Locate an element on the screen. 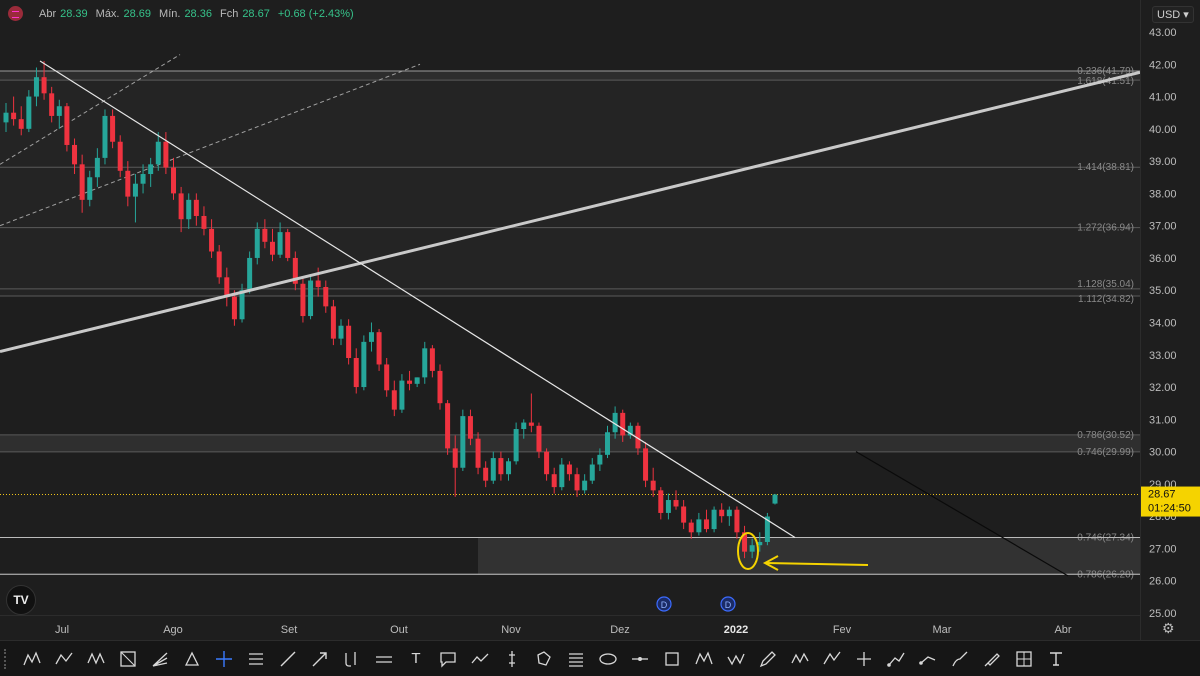  fib-label: 1.272(36.94) is located at coordinates (1105, 228).